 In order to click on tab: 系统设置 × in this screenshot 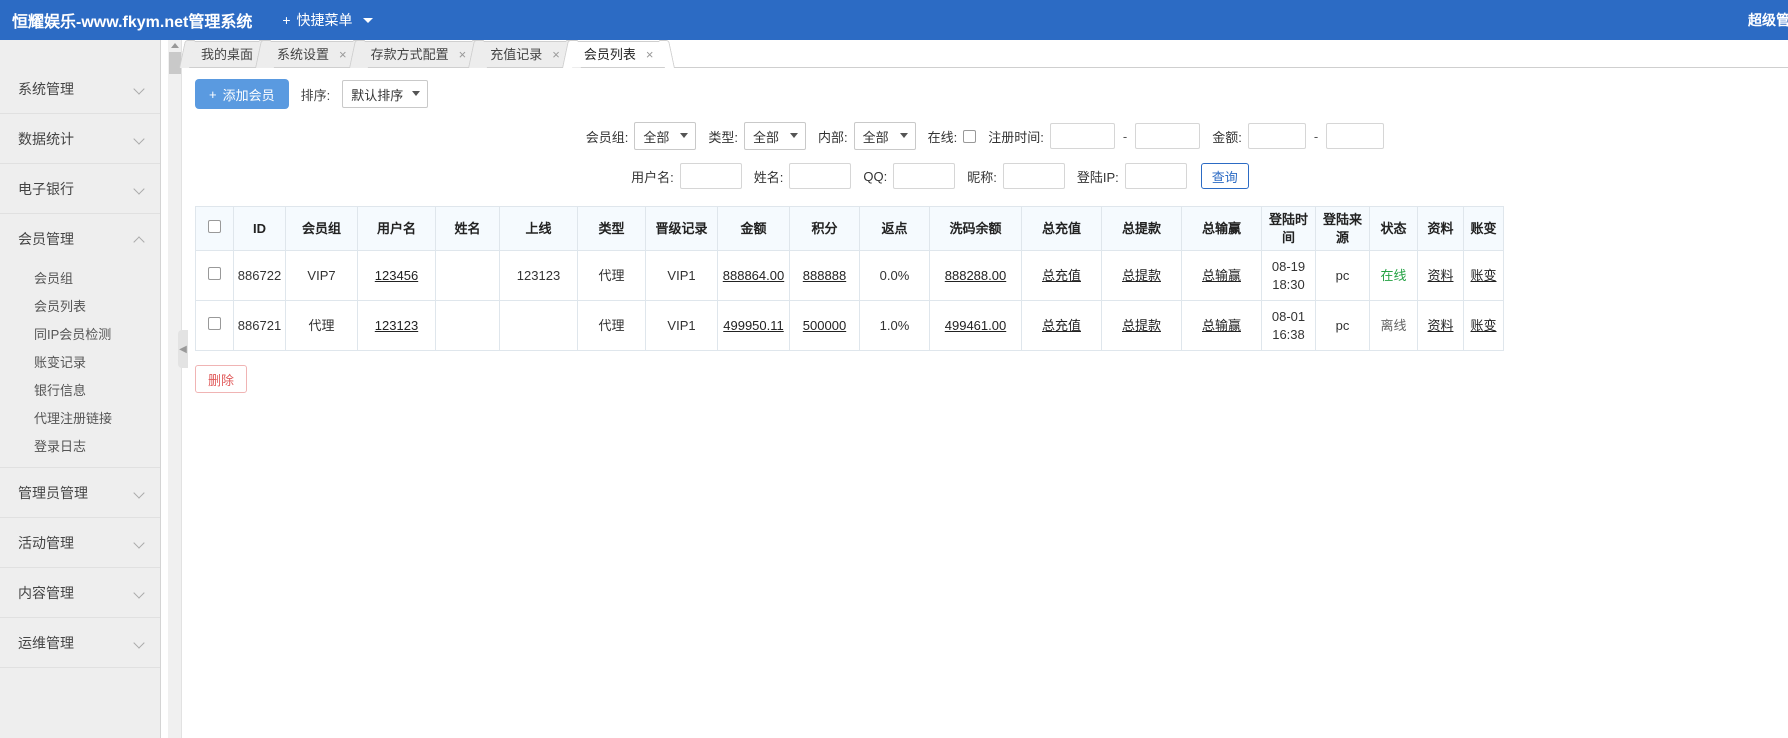, I will do `click(312, 54)`.